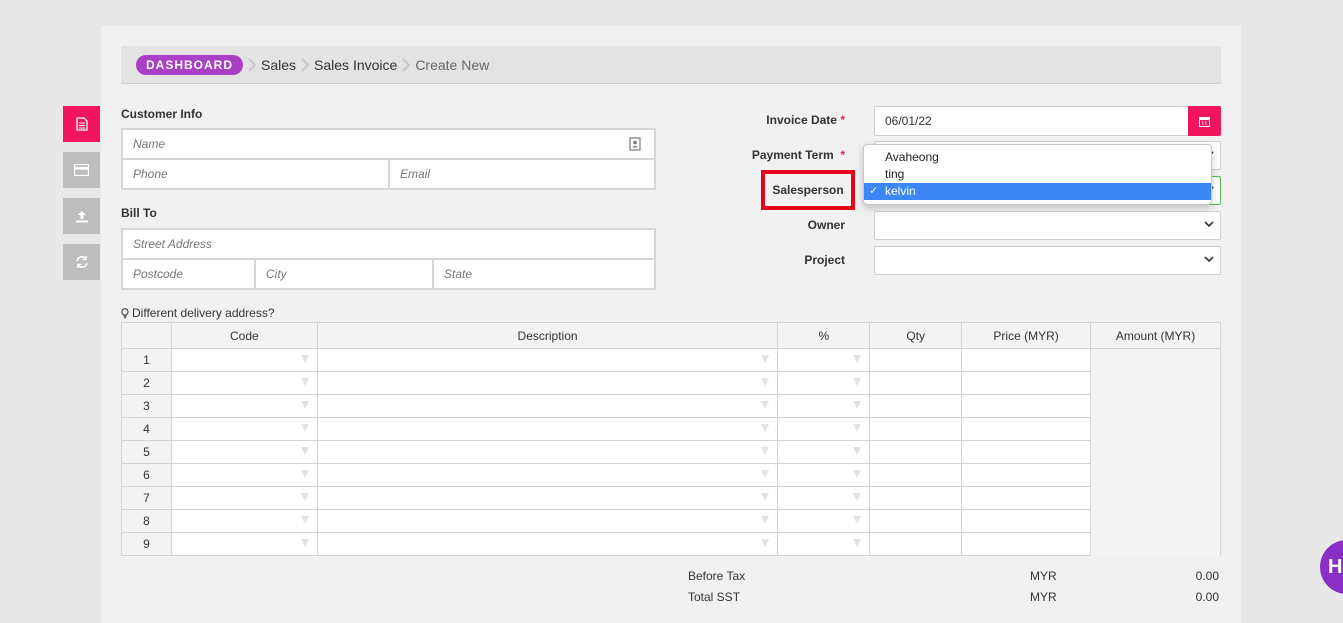 The image size is (1343, 623). I want to click on state-field: State, so click(544, 274).